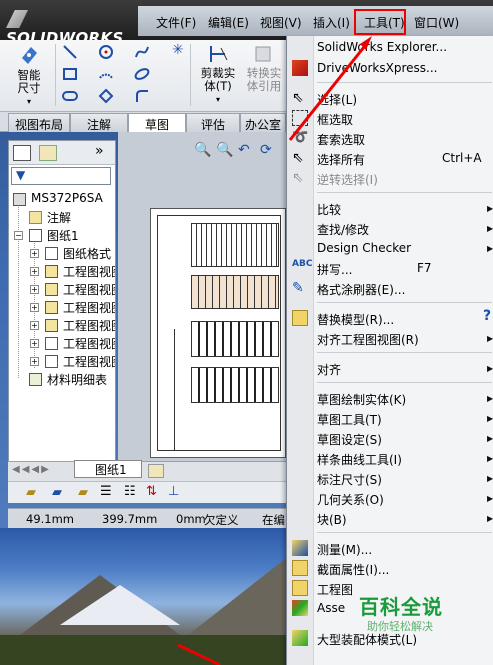  I want to click on feature-manager-tab-icon, so click(22, 153).